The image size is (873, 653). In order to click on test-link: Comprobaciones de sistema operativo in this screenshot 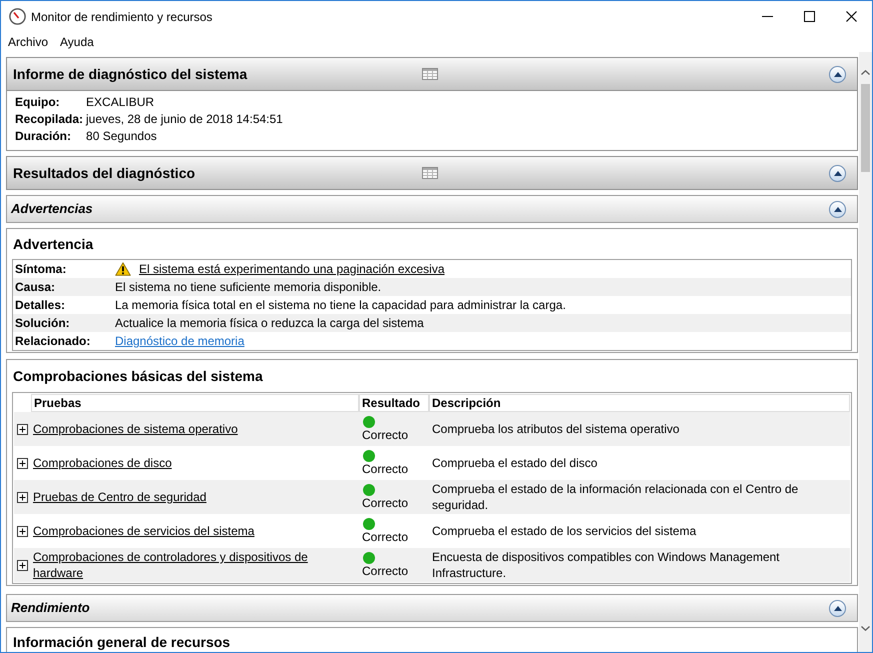, I will do `click(135, 429)`.